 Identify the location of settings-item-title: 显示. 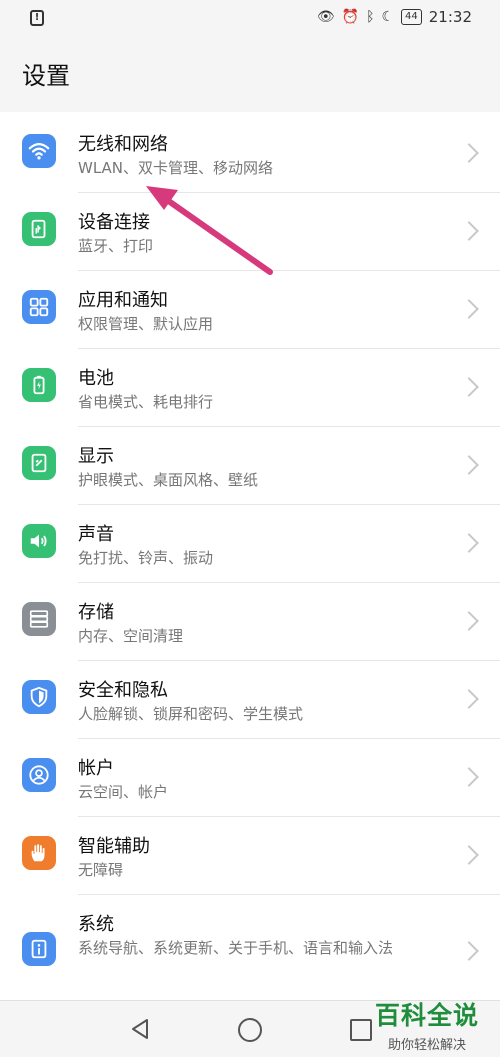
(96, 456).